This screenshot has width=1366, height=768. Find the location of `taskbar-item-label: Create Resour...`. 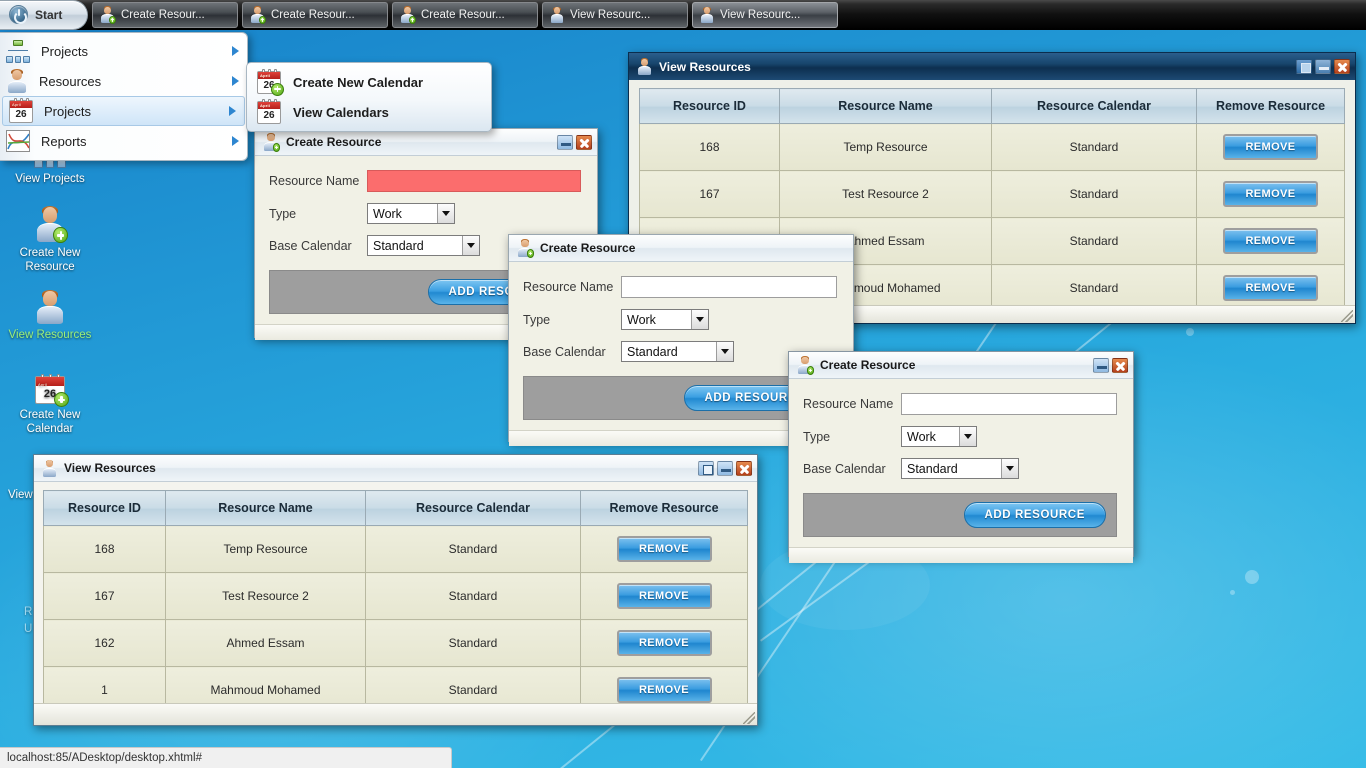

taskbar-item-label: Create Resour... is located at coordinates (313, 14).